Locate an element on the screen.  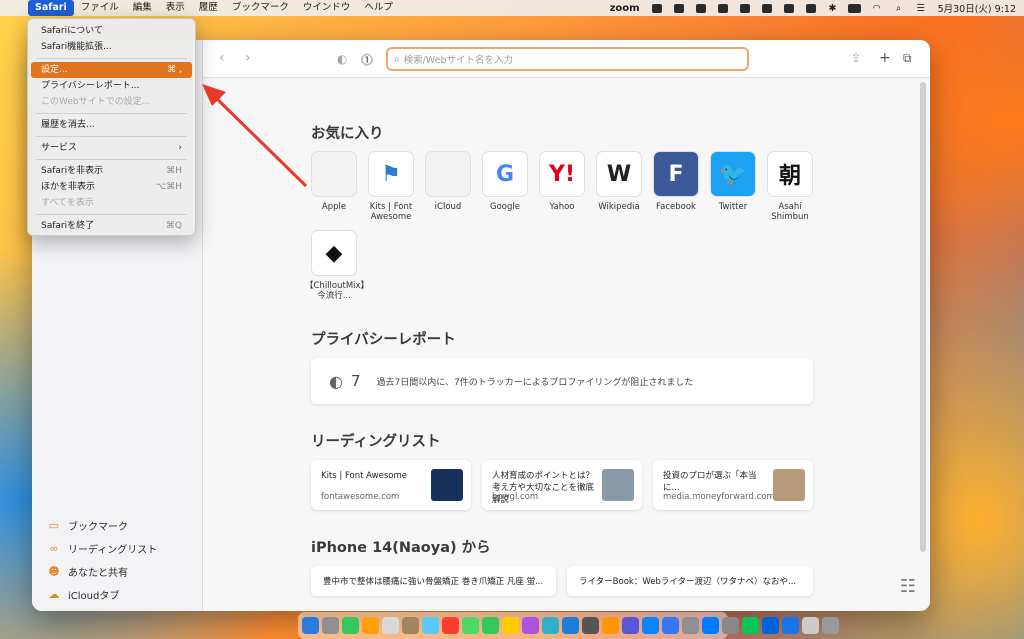
annotation-arrow is located at coordinates (255, 136).